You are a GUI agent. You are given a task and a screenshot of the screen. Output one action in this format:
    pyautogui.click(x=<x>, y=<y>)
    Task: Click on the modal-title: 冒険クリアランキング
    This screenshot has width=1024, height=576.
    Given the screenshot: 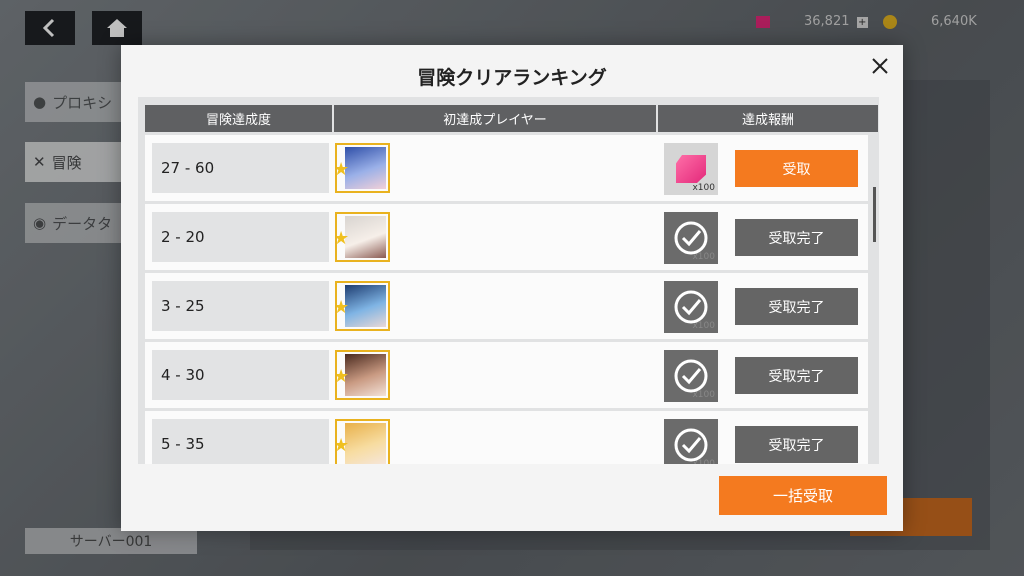 What is the action you would take?
    pyautogui.click(x=512, y=78)
    